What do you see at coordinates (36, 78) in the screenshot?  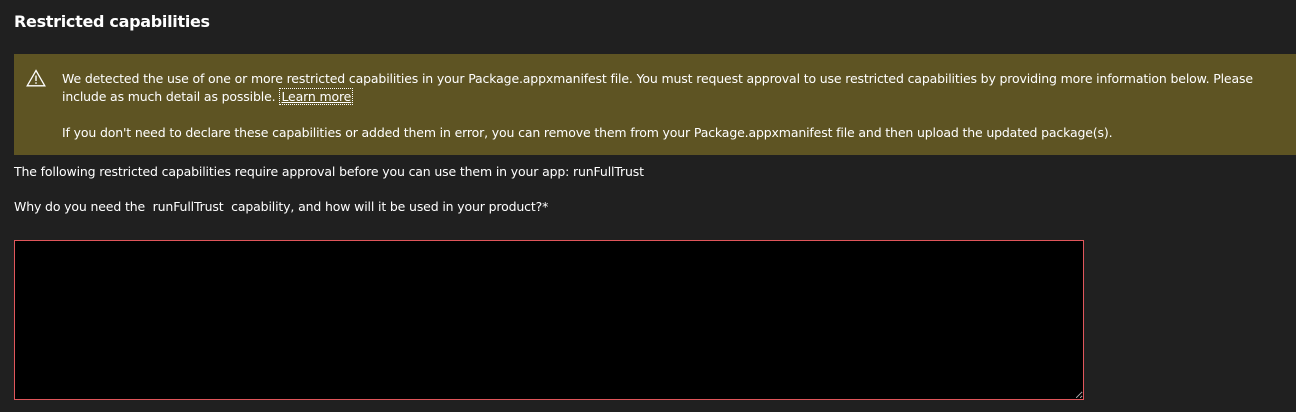 I see `warning-icon` at bounding box center [36, 78].